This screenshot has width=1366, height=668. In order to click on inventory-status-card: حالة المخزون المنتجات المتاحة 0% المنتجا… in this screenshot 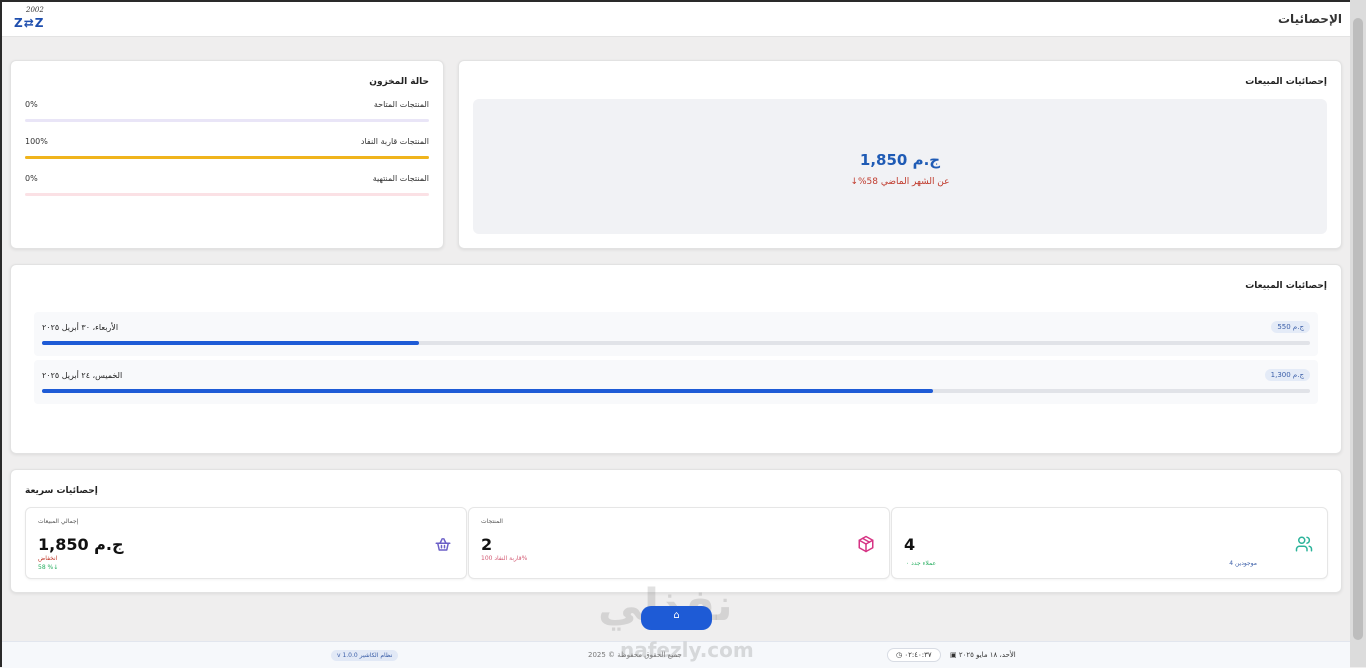, I will do `click(227, 154)`.